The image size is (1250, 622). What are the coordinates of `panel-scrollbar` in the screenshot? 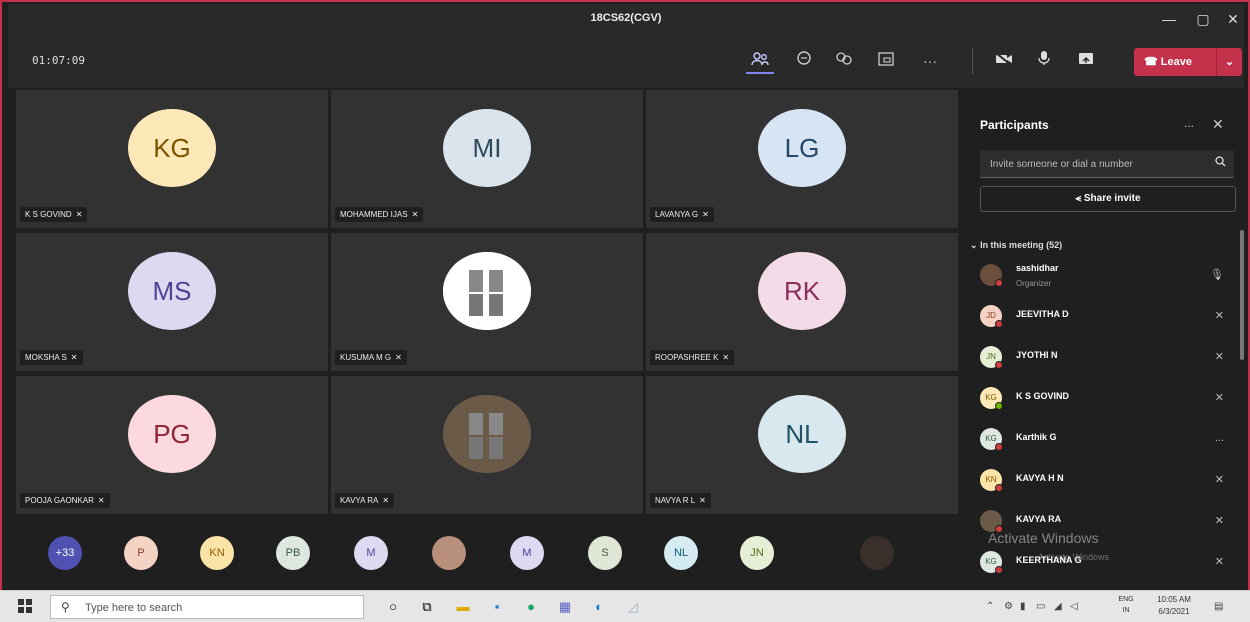 It's located at (1242, 295).